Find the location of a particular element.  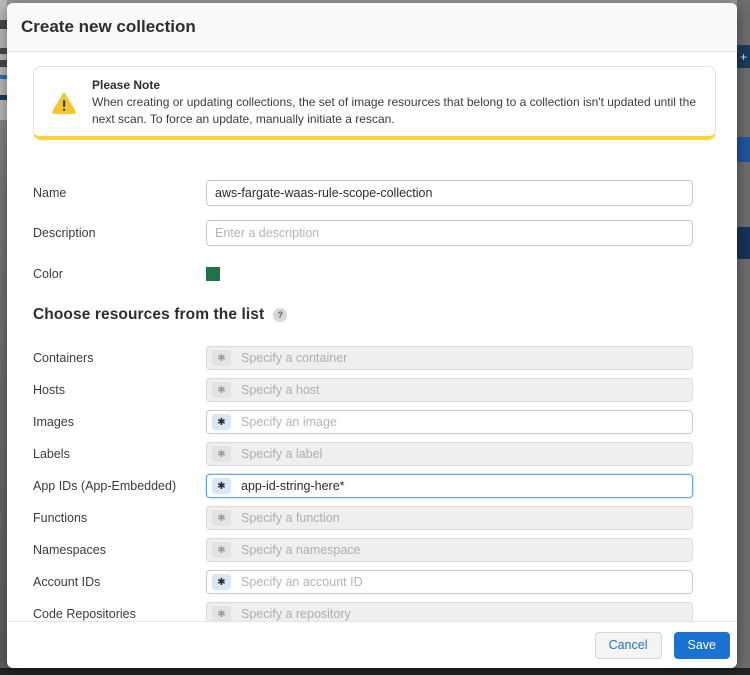

color-label: Color is located at coordinates (48, 274).